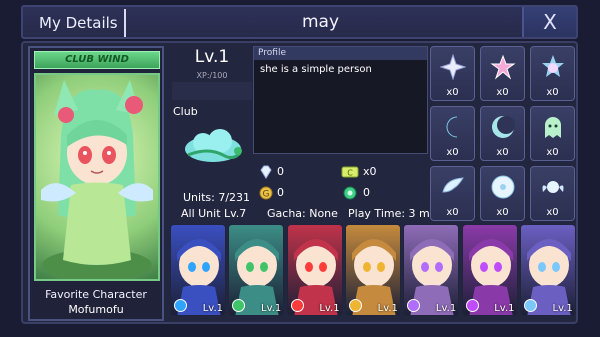  I want to click on svg-text: C, so click(350, 173).